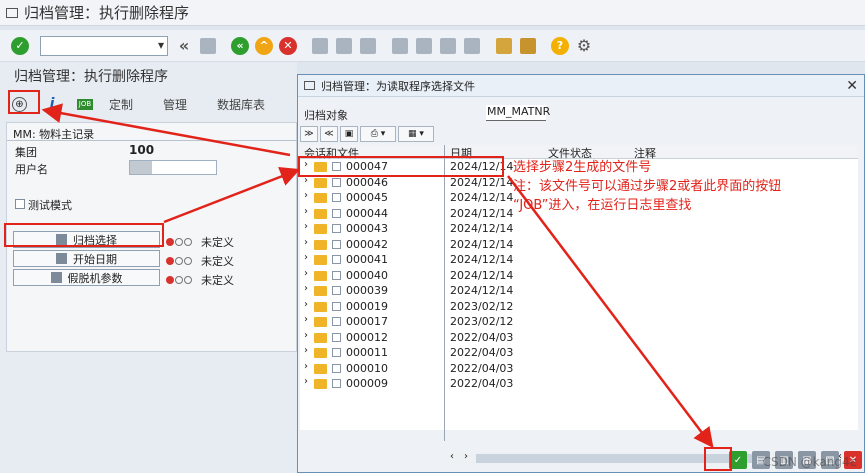  I want to click on arrow-to-confirm, so click(610, 311).